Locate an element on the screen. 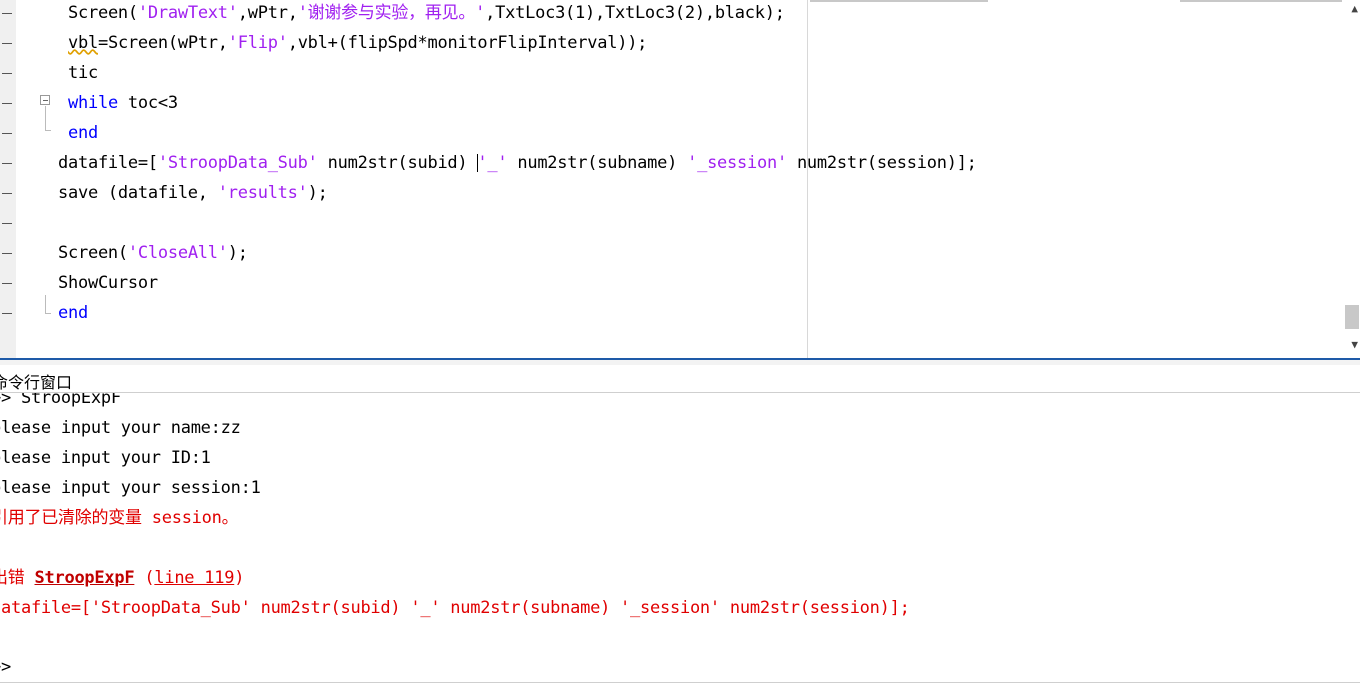 Image resolution: width=1360 pixels, height=684 pixels. scroll-up-icon: ▲ is located at coordinates (1354, 8).